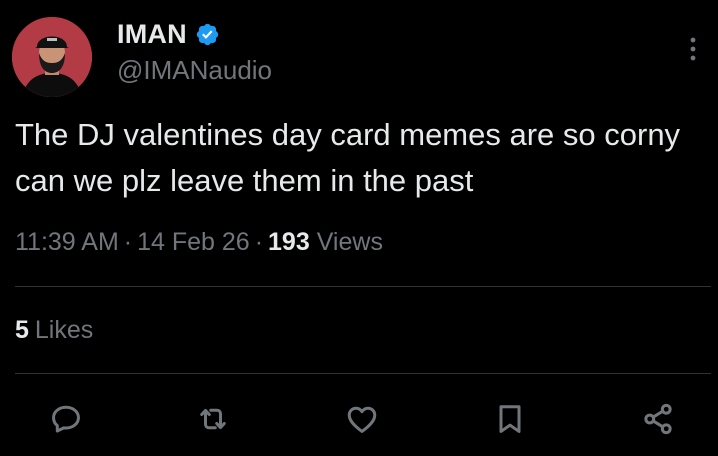 The height and width of the screenshot is (456, 718). I want to click on likes-link: 5 Likes, so click(54, 330).